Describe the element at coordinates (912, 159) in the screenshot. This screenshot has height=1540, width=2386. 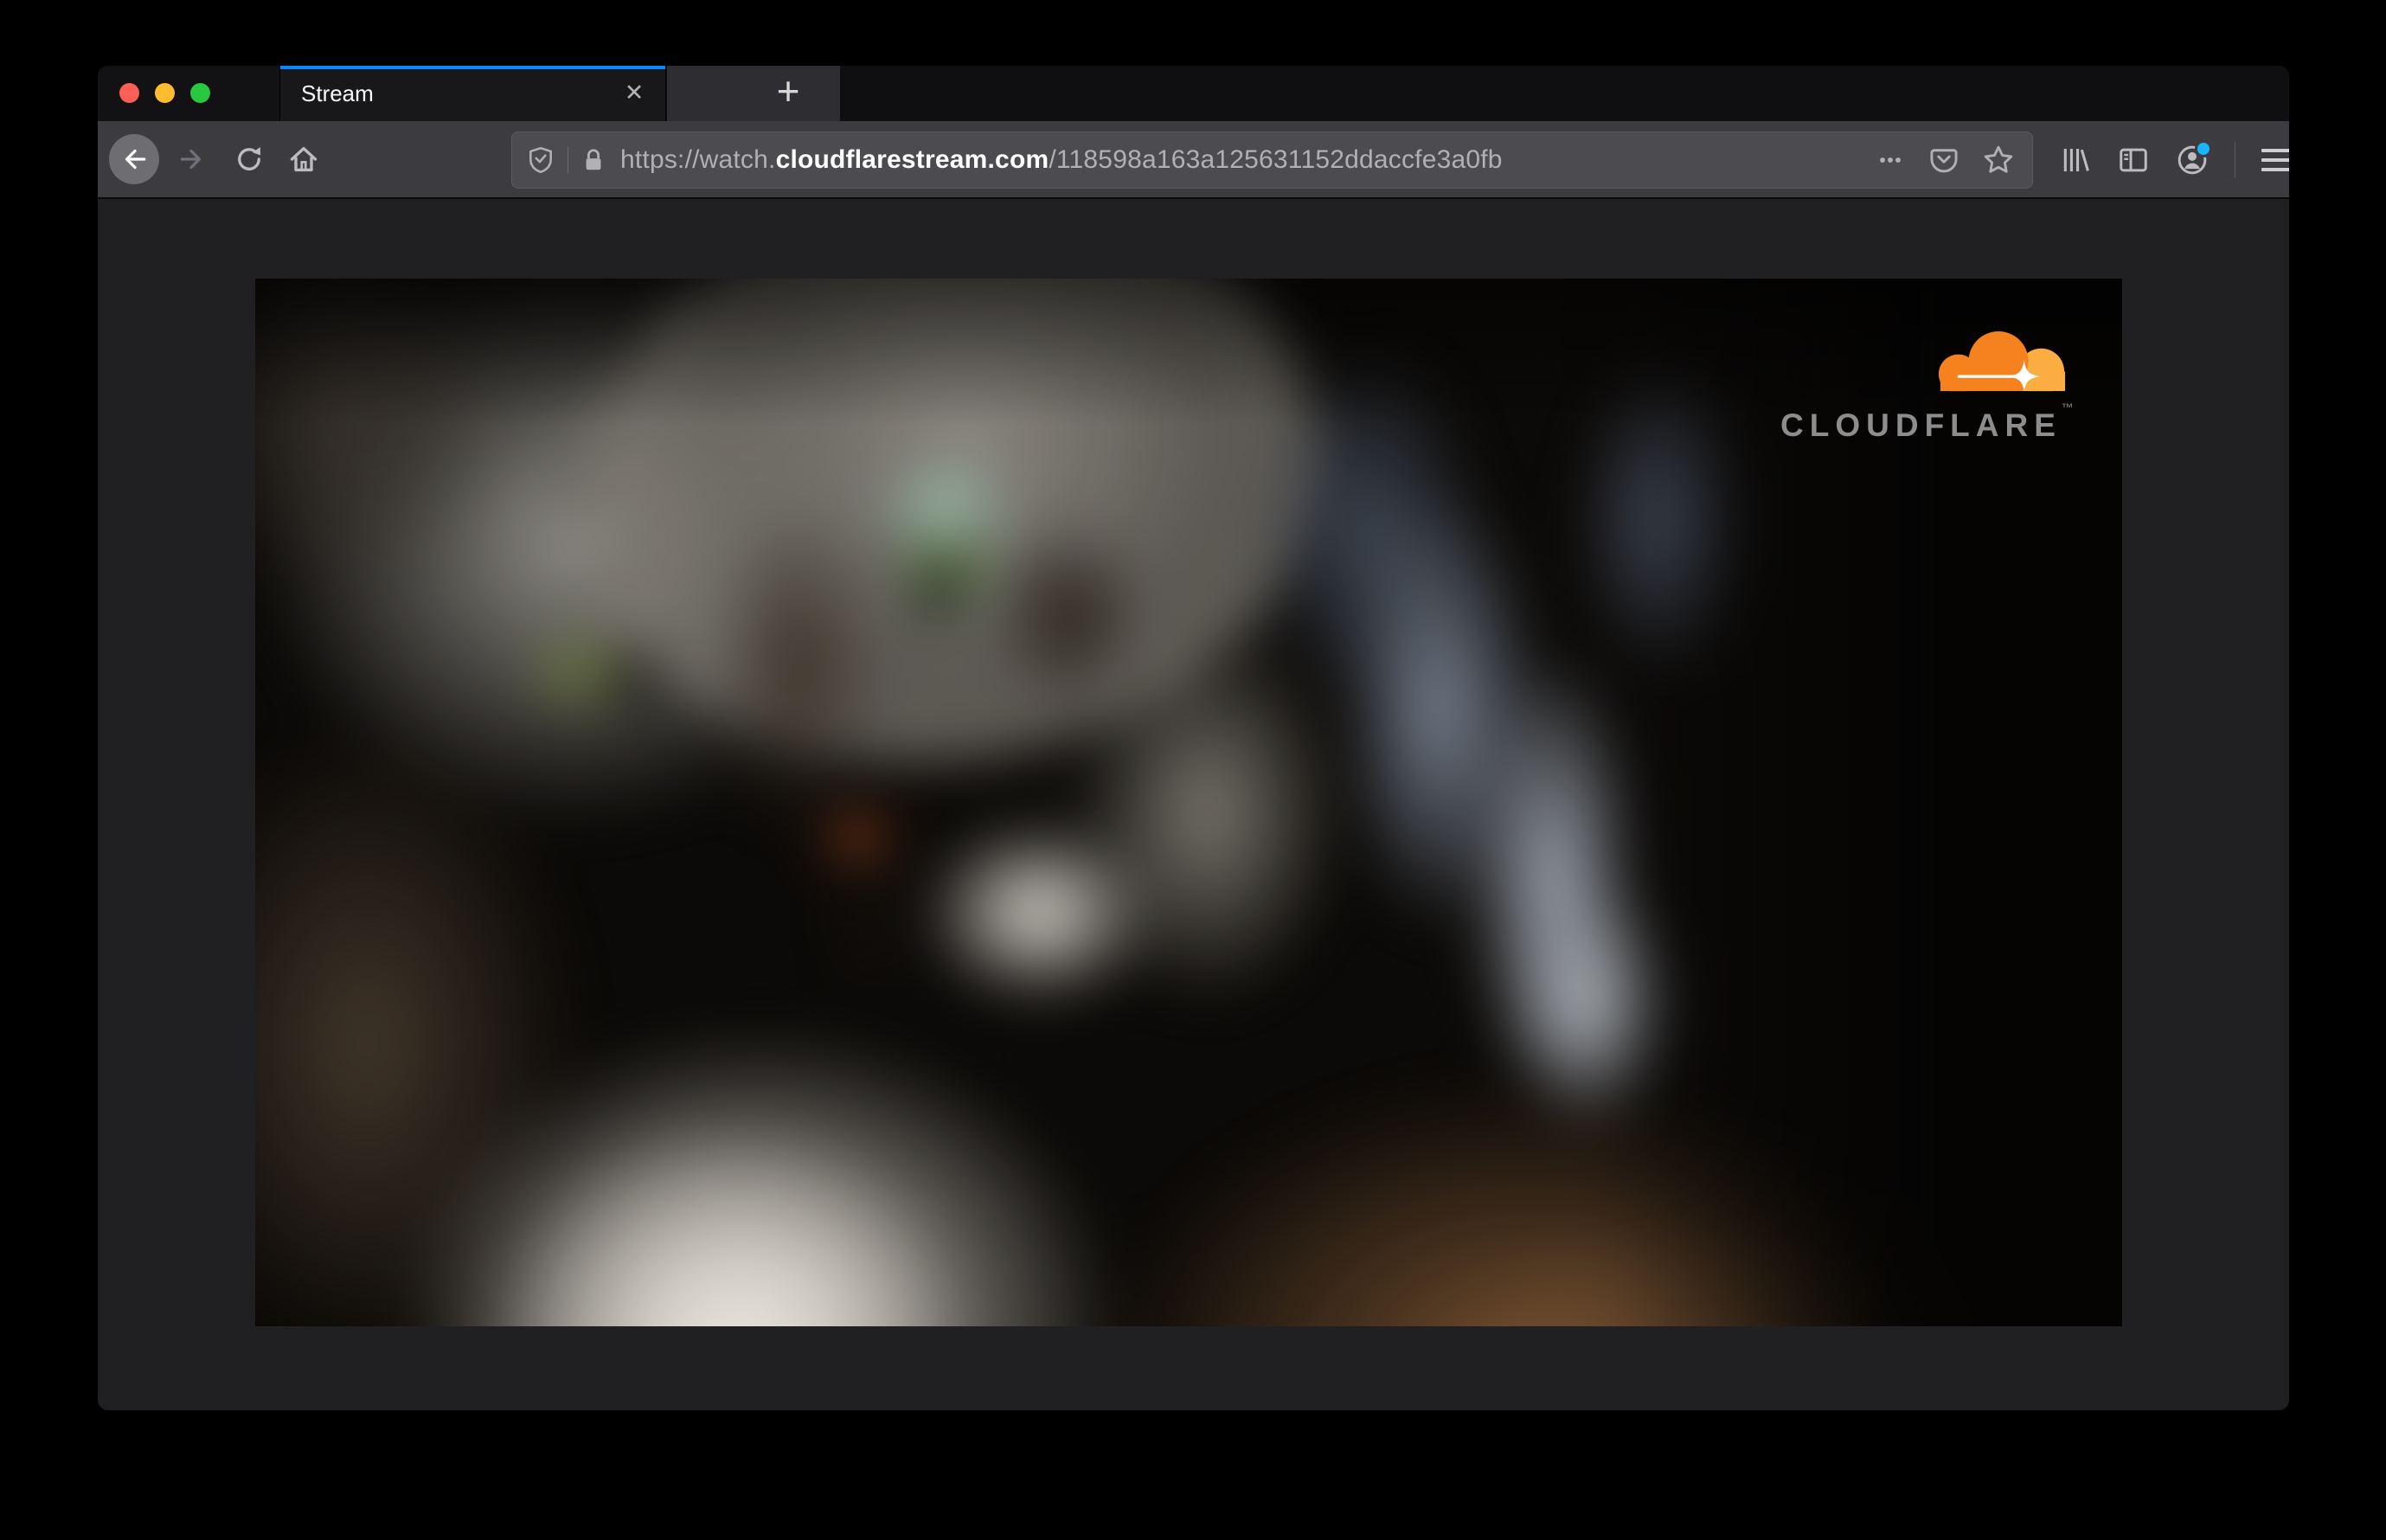
I see `url-domain: cloudflarestream.com` at that location.